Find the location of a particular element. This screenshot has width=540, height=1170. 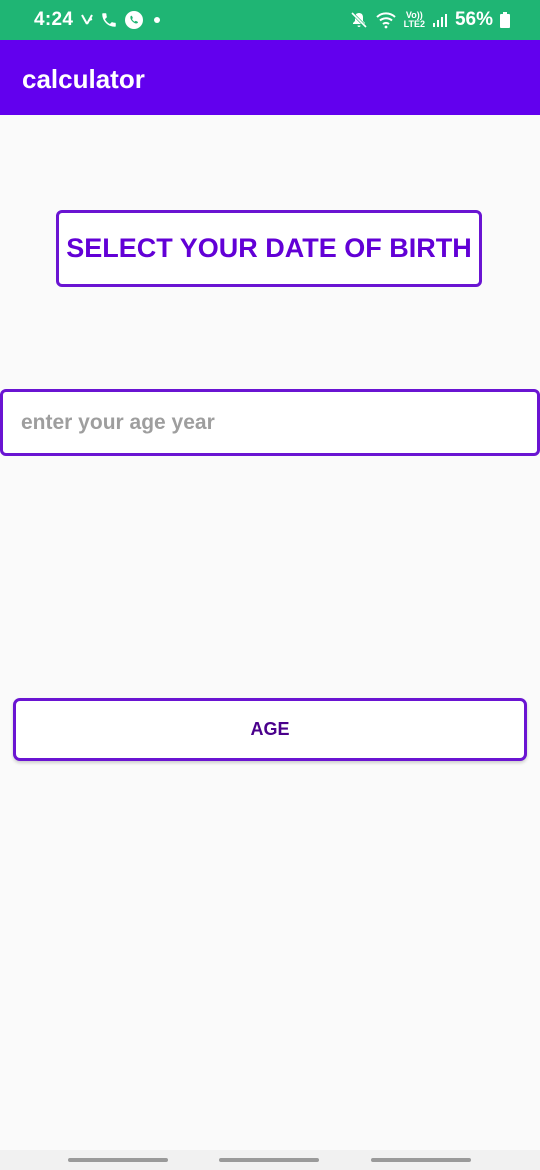

app-title: calculator is located at coordinates (83, 79).